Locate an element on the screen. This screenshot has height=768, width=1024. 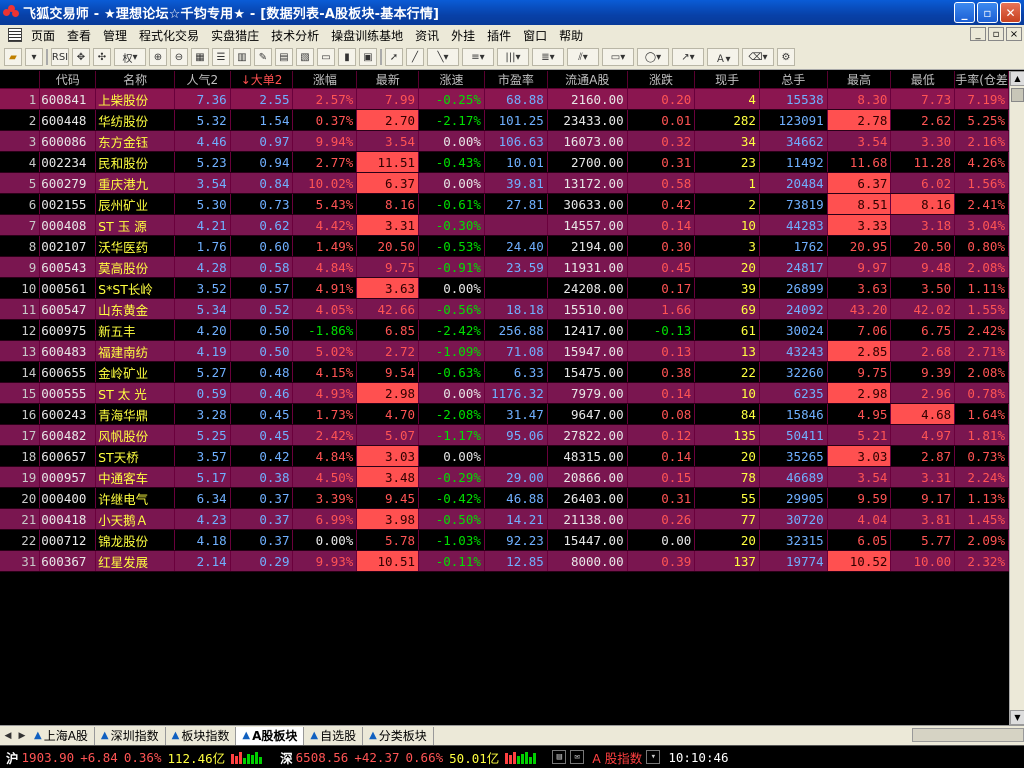
menu-plugin: 插件 is located at coordinates (499, 35).